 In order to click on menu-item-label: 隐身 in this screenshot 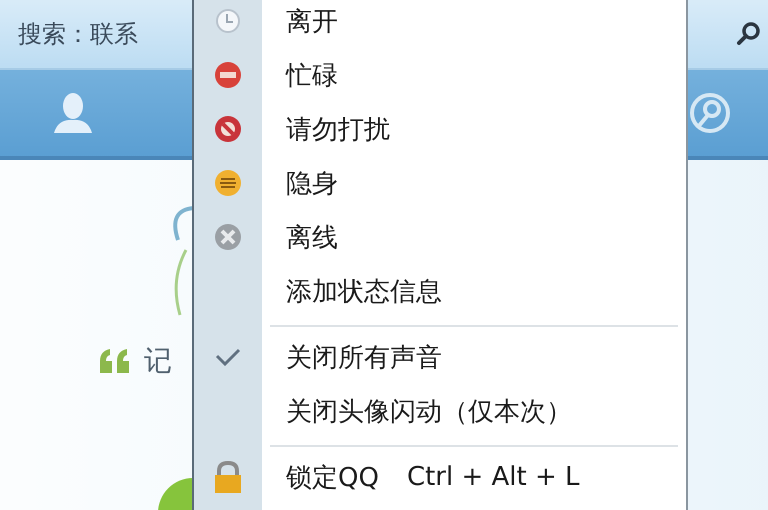, I will do `click(312, 184)`.